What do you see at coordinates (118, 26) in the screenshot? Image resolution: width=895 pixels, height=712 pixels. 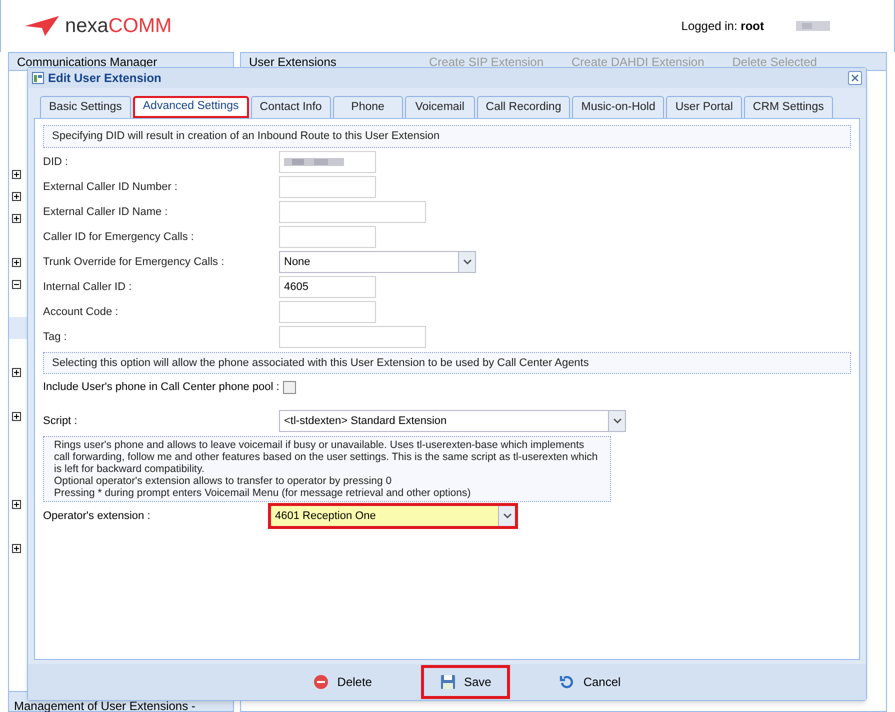 I see `logo-text: nexaCOMM` at bounding box center [118, 26].